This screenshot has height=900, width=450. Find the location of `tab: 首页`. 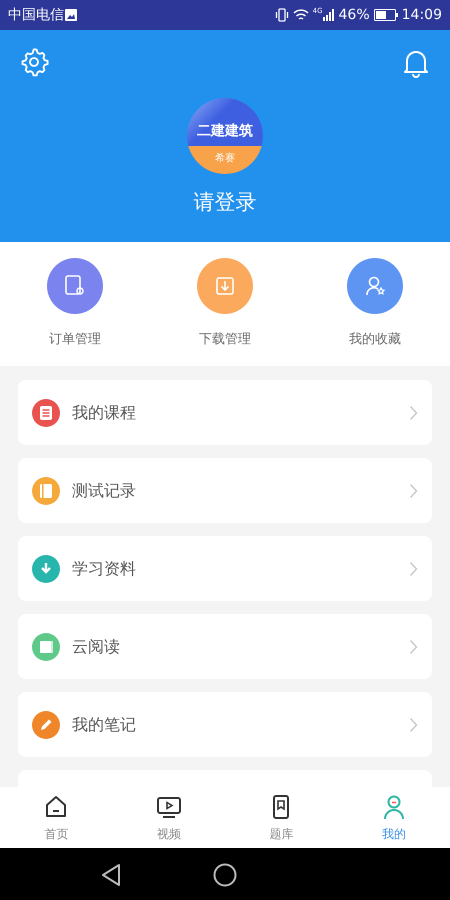

tab: 首页 is located at coordinates (56, 817).